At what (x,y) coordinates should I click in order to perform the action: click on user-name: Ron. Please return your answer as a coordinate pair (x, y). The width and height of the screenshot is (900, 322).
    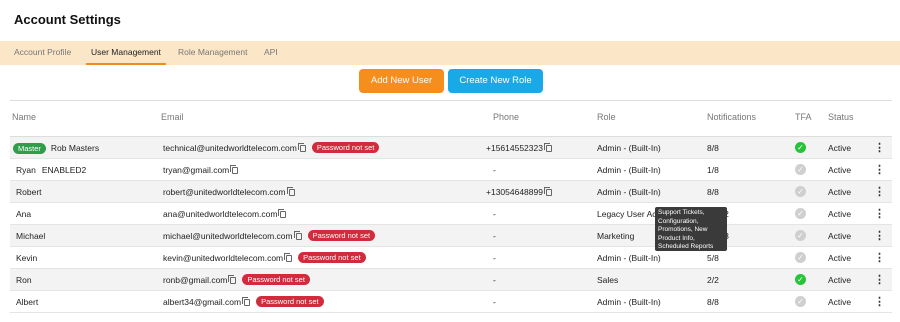
    Looking at the image, I should click on (24, 280).